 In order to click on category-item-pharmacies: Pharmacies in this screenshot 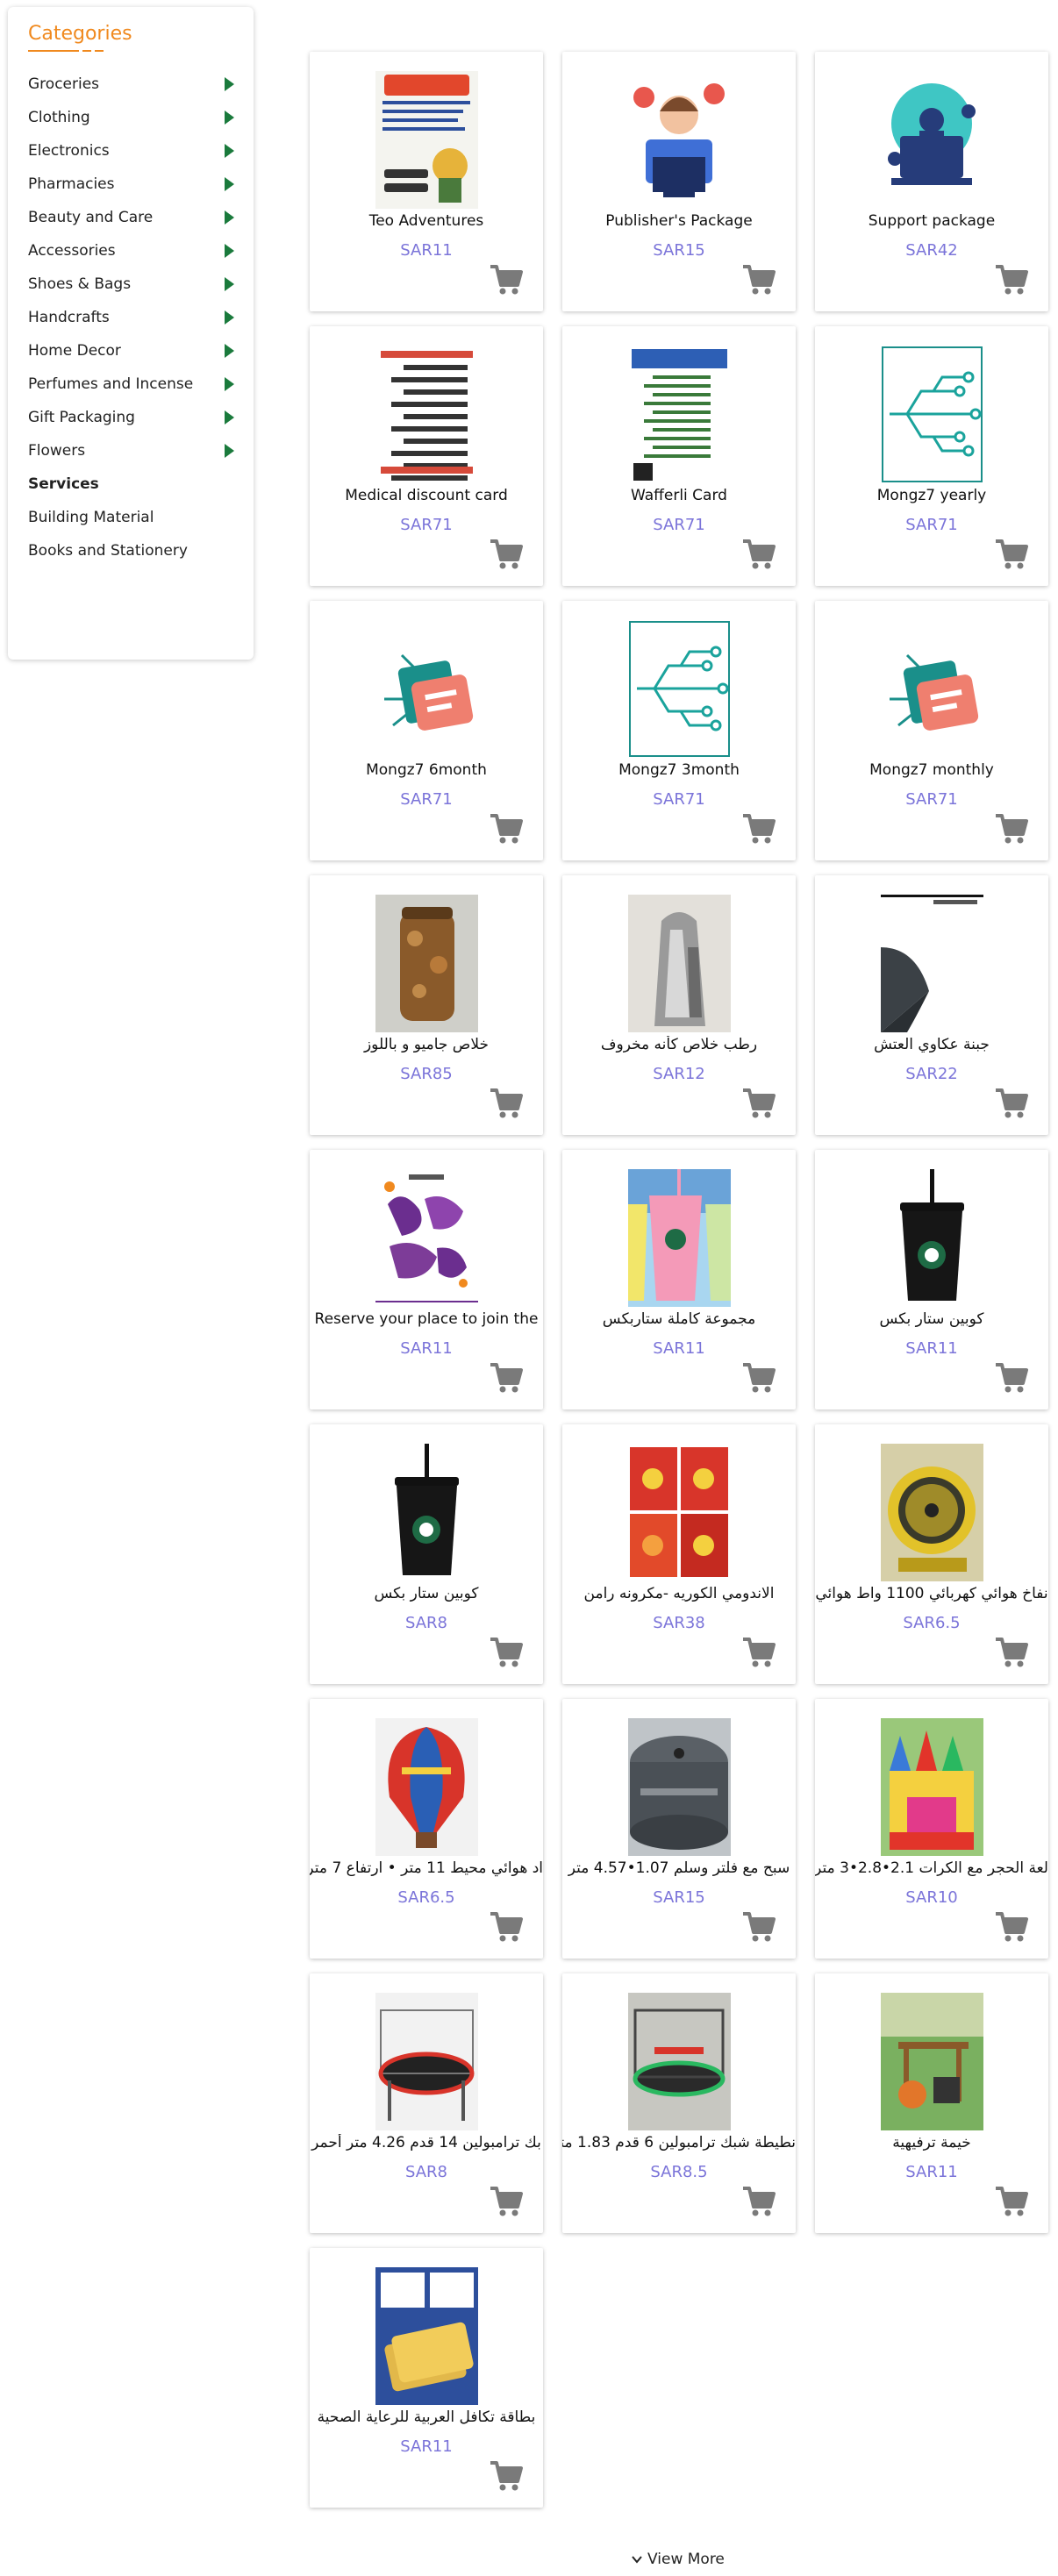, I will do `click(141, 185)`.